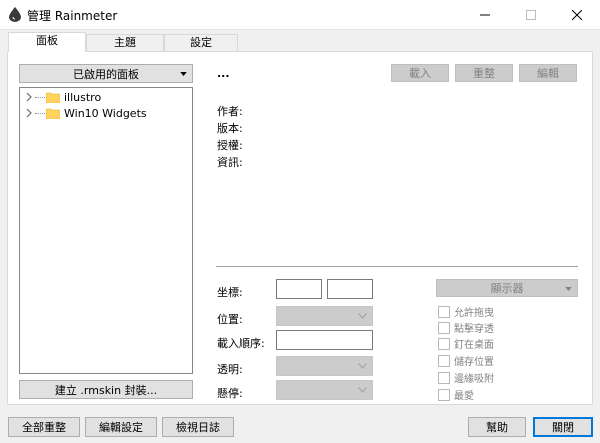  What do you see at coordinates (548, 73) in the screenshot?
I see `edit-button: 編輯` at bounding box center [548, 73].